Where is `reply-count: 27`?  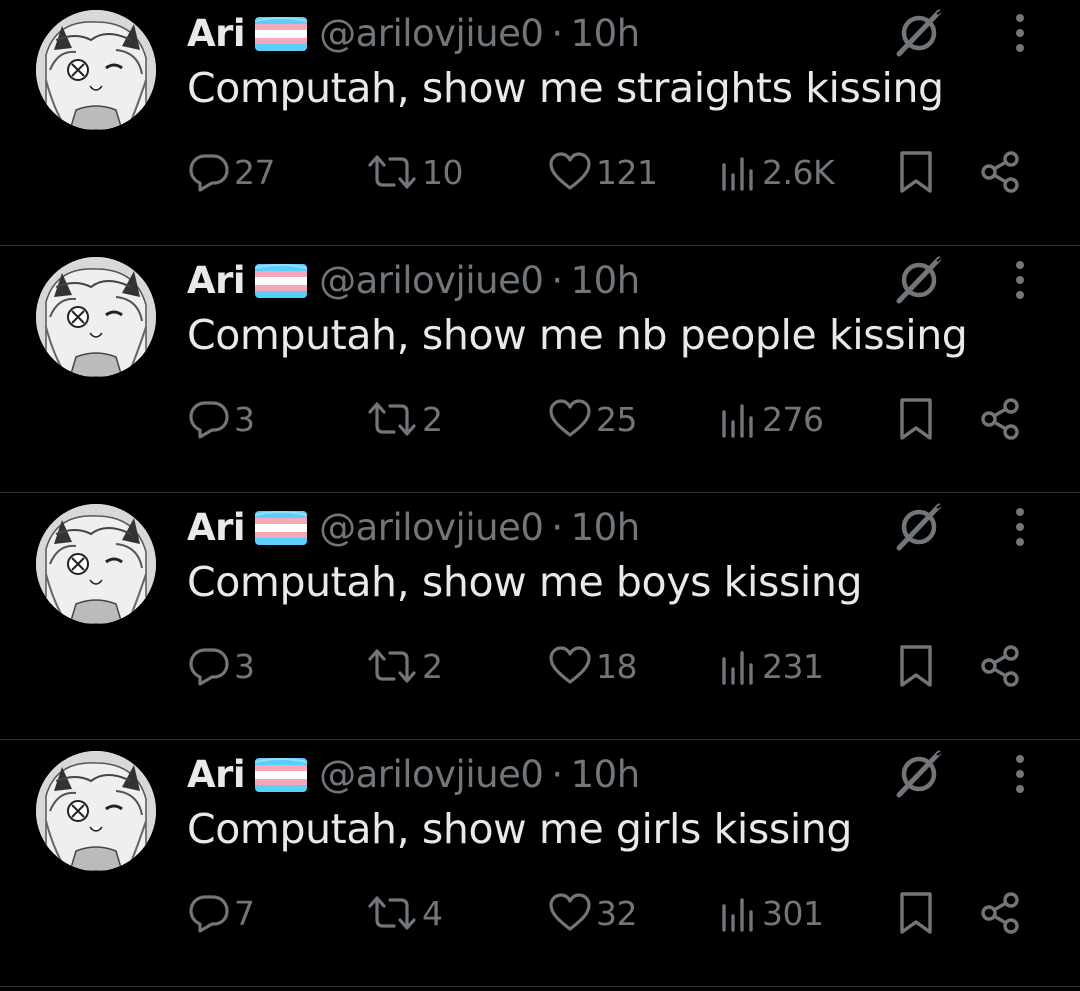 reply-count: 27 is located at coordinates (255, 172).